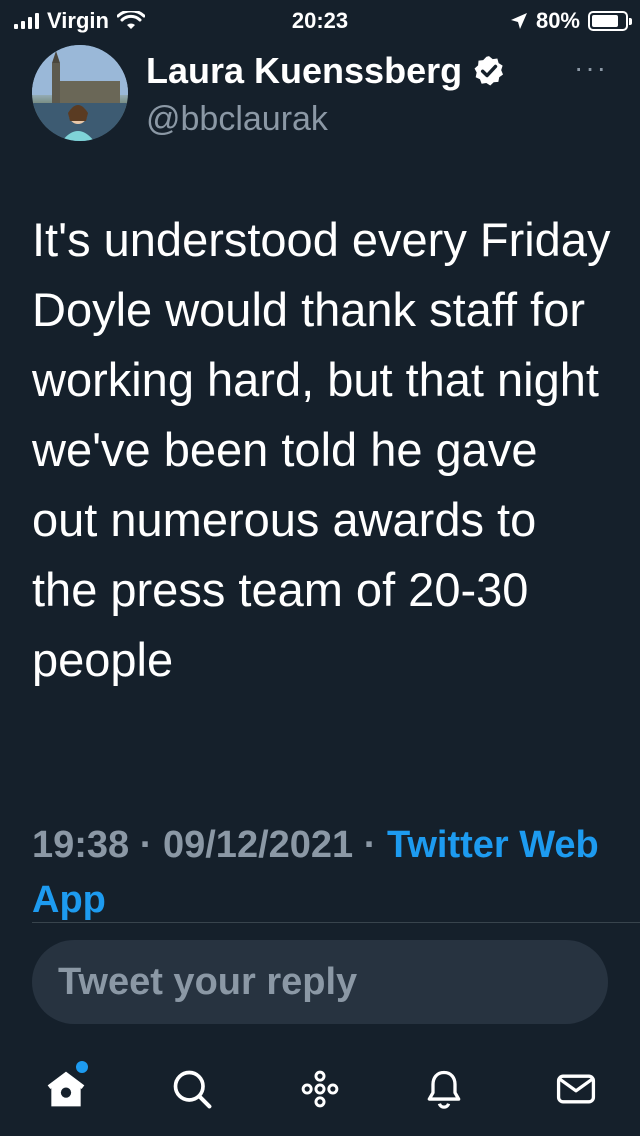 This screenshot has width=640, height=1136. I want to click on search-icon, so click(192, 1089).